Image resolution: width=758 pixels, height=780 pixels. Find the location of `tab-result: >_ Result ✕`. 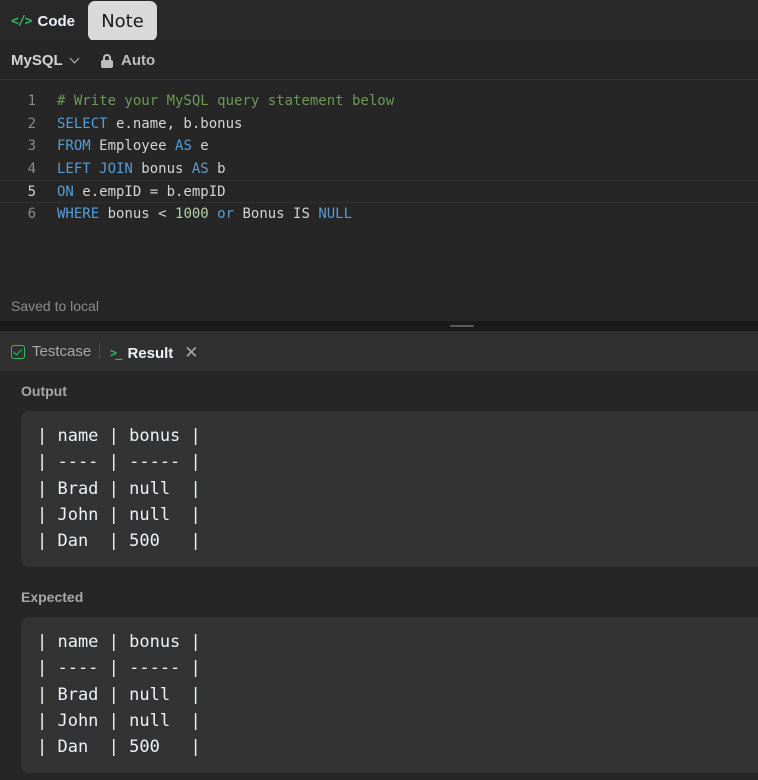

tab-result: >_ Result ✕ is located at coordinates (154, 353).